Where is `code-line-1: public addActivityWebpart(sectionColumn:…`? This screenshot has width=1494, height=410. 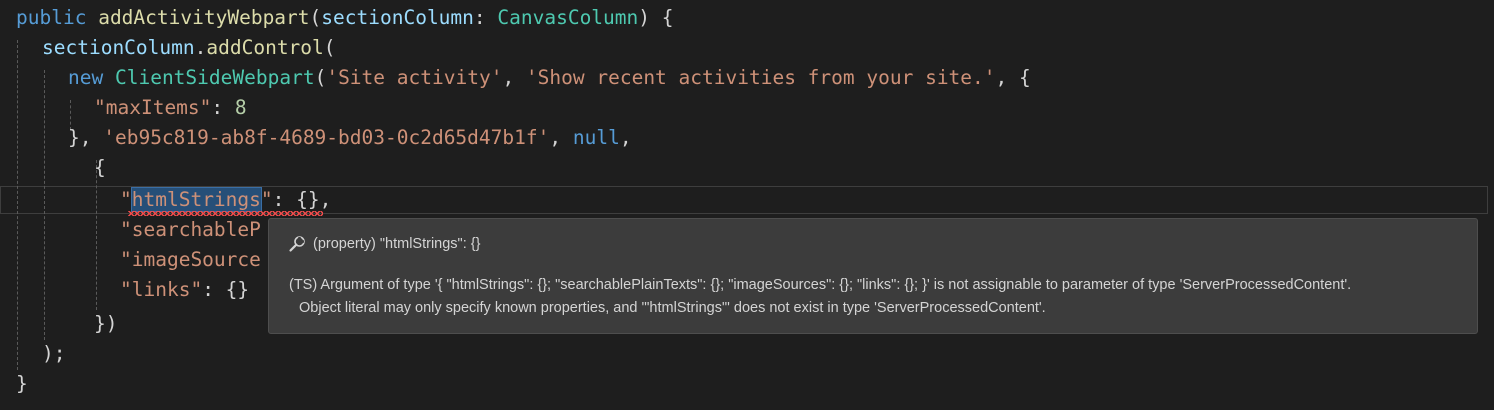 code-line-1: public addActivityWebpart(sectionColumn:… is located at coordinates (345, 18).